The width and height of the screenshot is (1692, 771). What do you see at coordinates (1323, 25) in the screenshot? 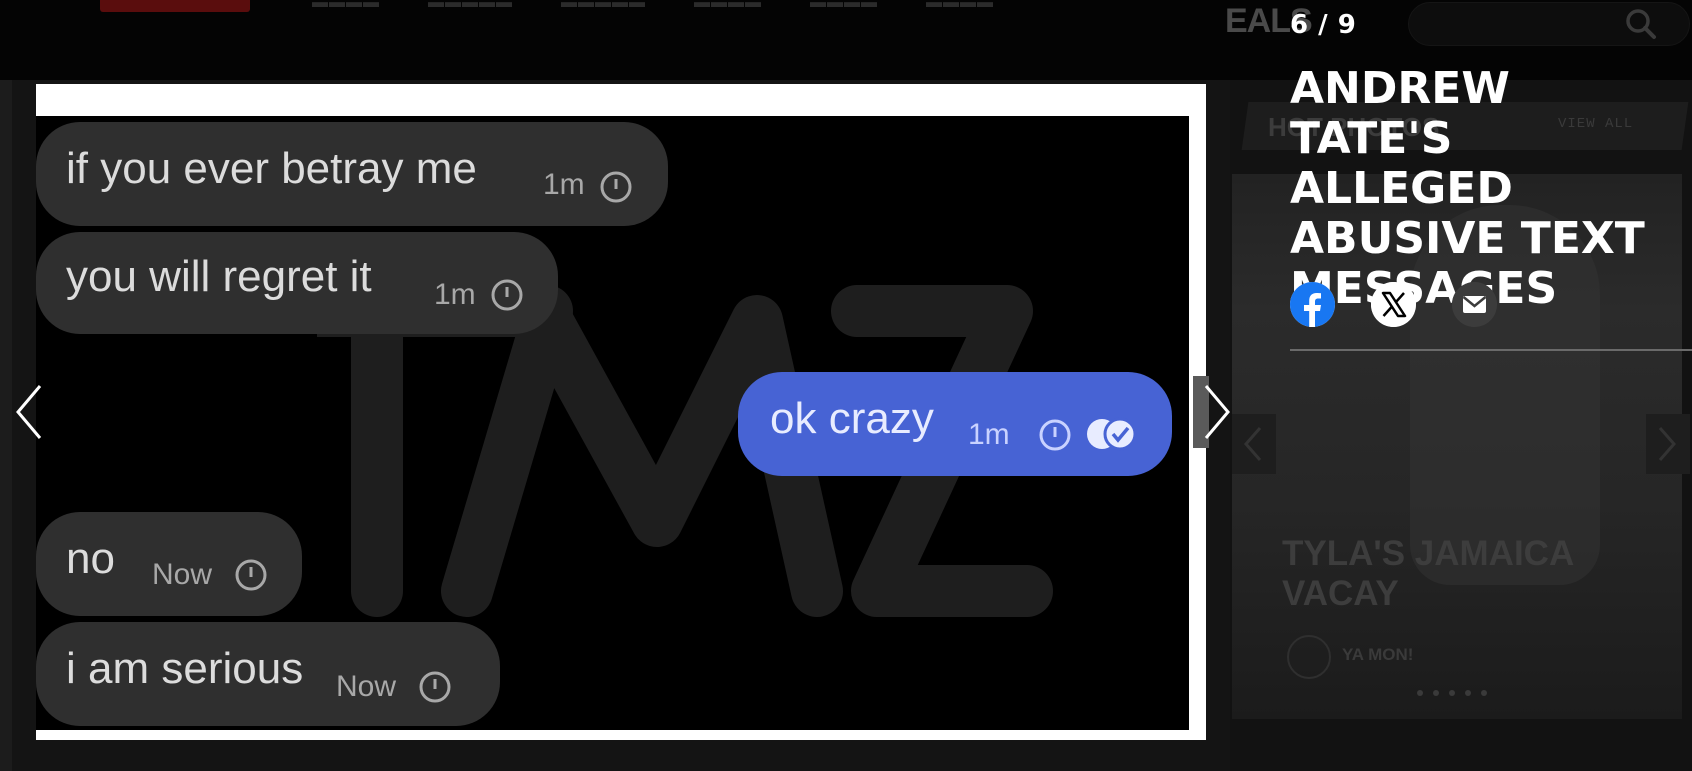
I see `slide-counter: 6 / 9` at bounding box center [1323, 25].